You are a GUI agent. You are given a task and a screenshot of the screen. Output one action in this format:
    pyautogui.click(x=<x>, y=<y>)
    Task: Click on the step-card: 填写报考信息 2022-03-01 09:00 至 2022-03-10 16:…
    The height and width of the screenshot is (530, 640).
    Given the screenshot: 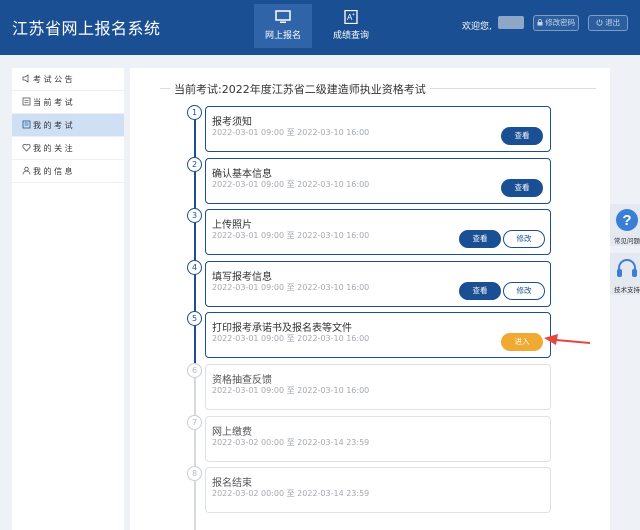 What is the action you would take?
    pyautogui.click(x=378, y=284)
    